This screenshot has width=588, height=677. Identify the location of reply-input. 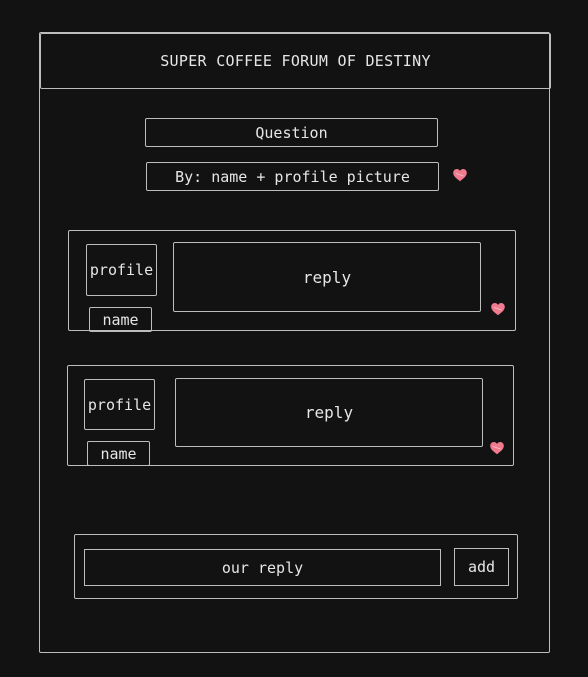
(262, 567).